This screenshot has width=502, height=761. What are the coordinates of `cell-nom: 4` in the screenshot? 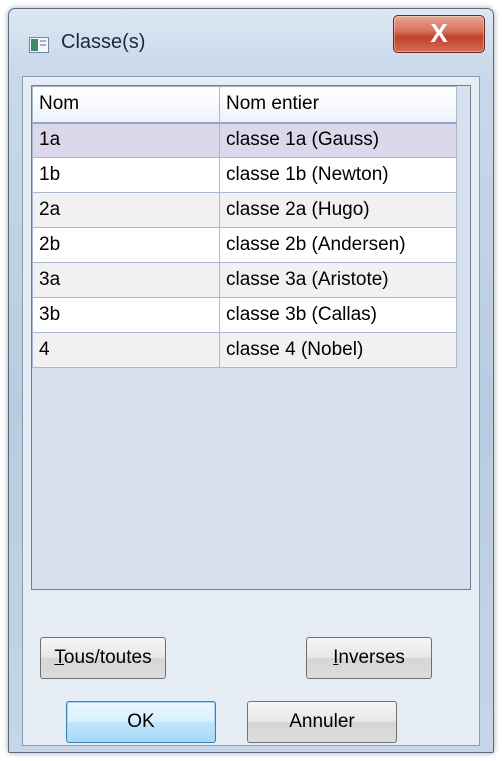 It's located at (126, 350).